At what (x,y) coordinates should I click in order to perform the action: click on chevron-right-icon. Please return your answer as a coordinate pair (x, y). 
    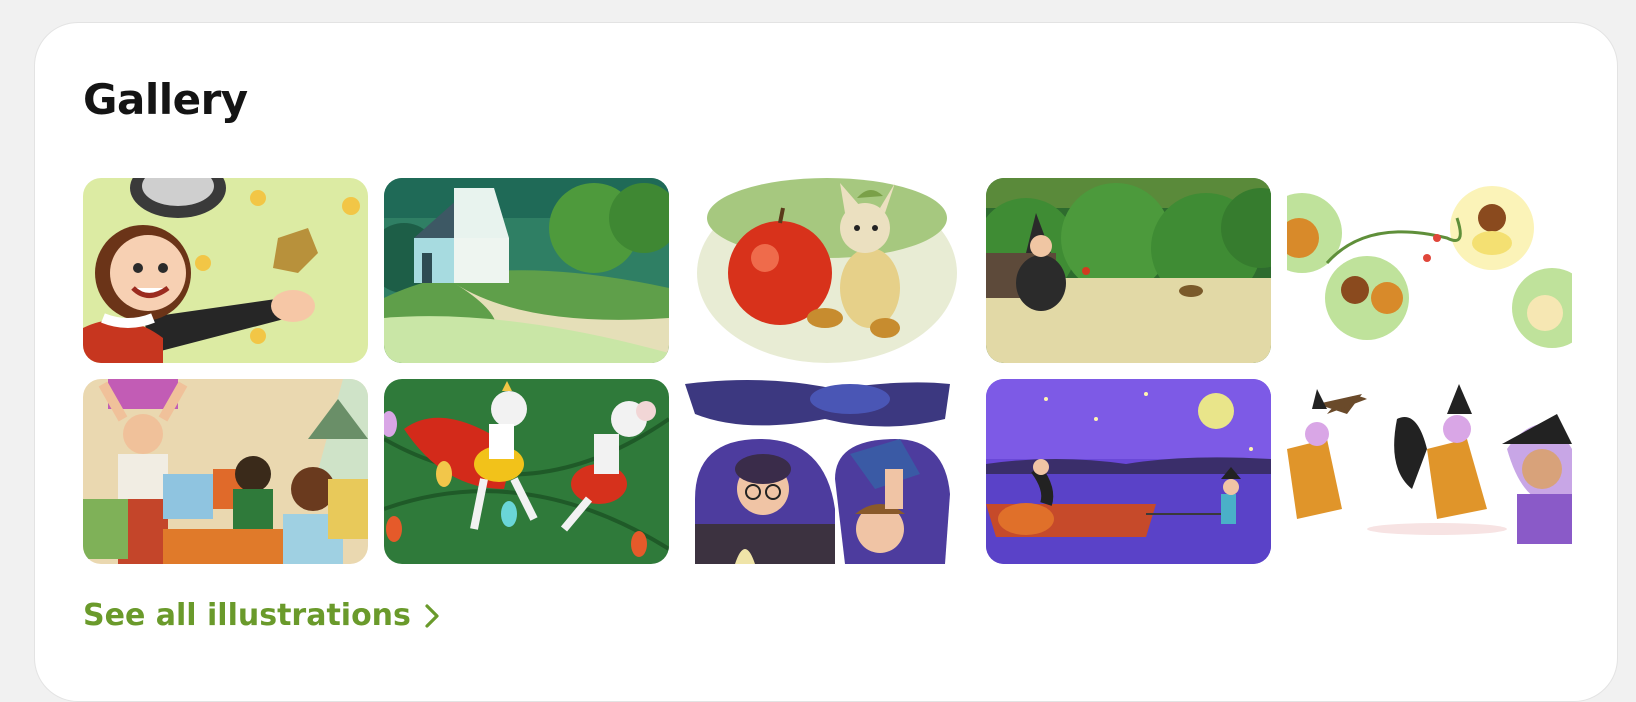
    Looking at the image, I should click on (432, 615).